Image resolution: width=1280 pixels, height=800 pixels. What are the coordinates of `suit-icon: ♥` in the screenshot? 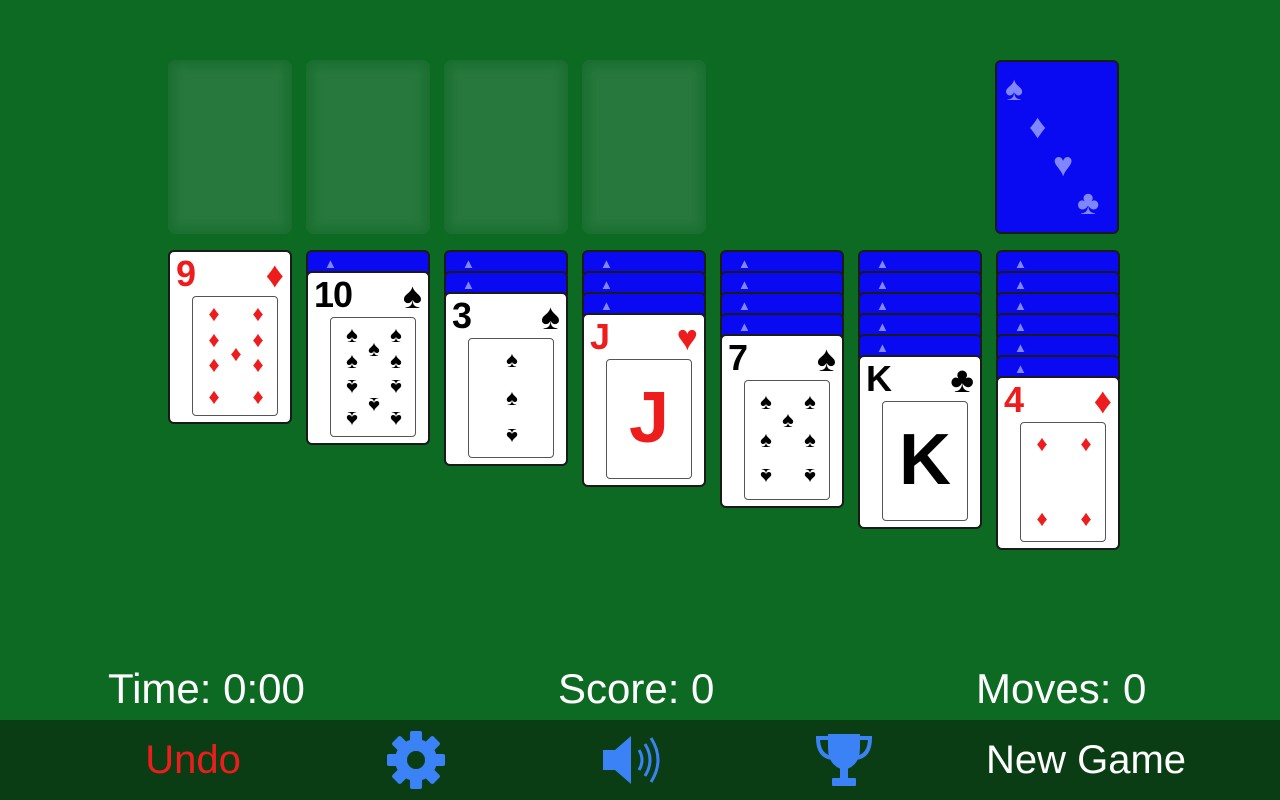 It's located at (687, 337).